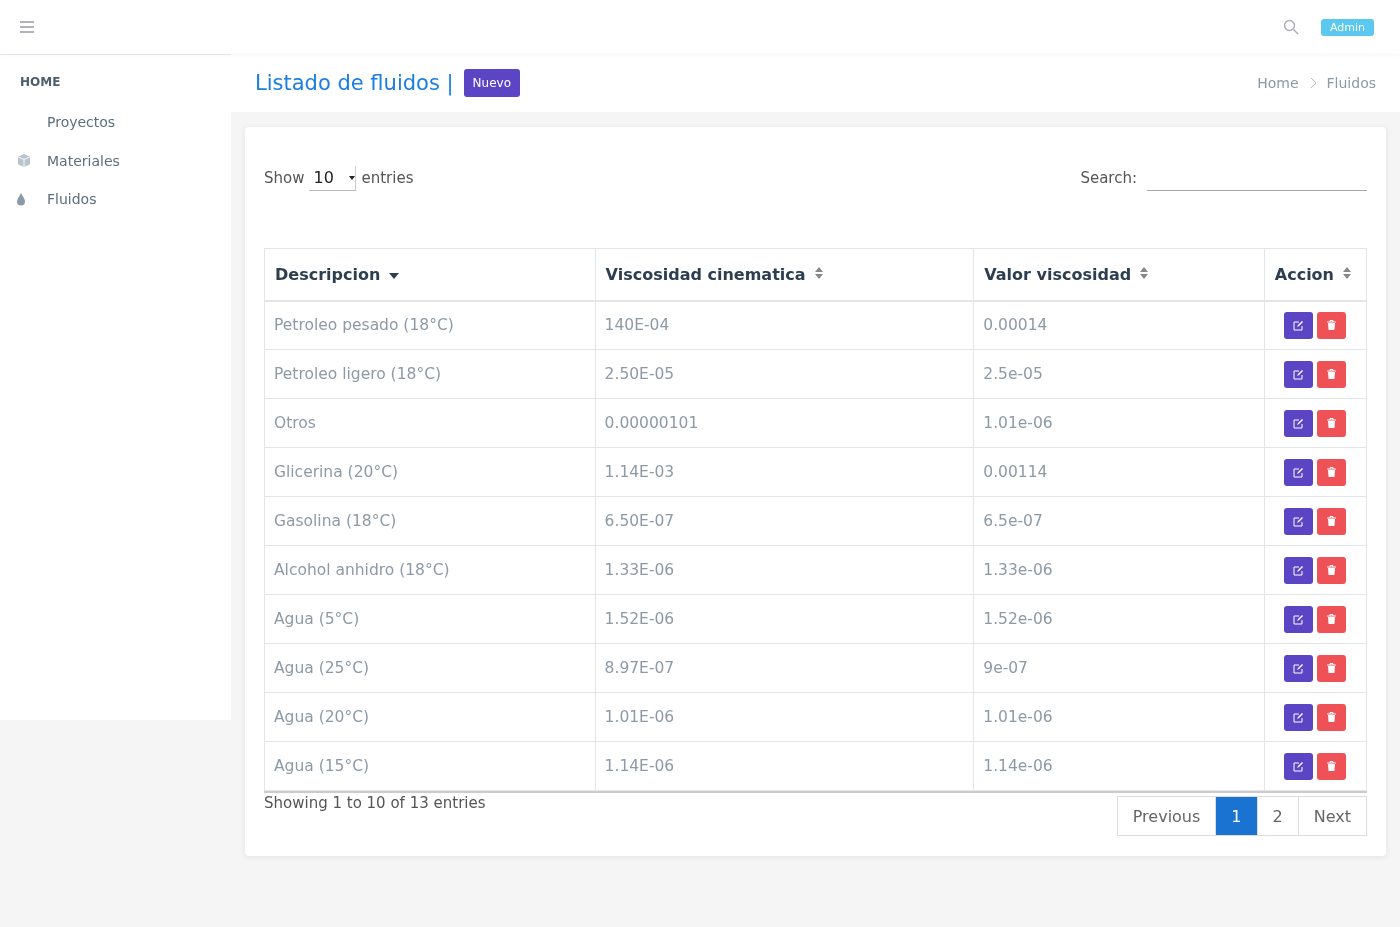 The height and width of the screenshot is (927, 1400). What do you see at coordinates (284, 178) in the screenshot?
I see `show-label: Show` at bounding box center [284, 178].